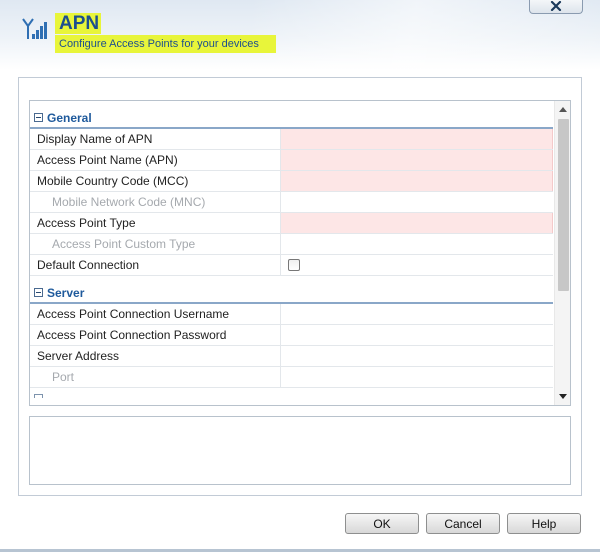 Image resolution: width=600 pixels, height=552 pixels. Describe the element at coordinates (34, 28) in the screenshot. I see `signal-antenna-icon` at that location.